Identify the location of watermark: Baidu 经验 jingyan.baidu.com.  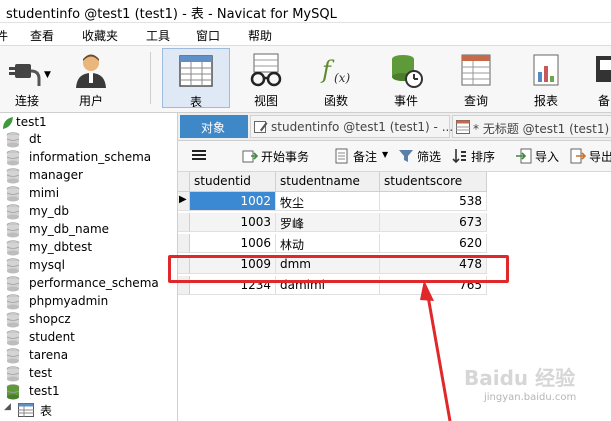
(534, 388).